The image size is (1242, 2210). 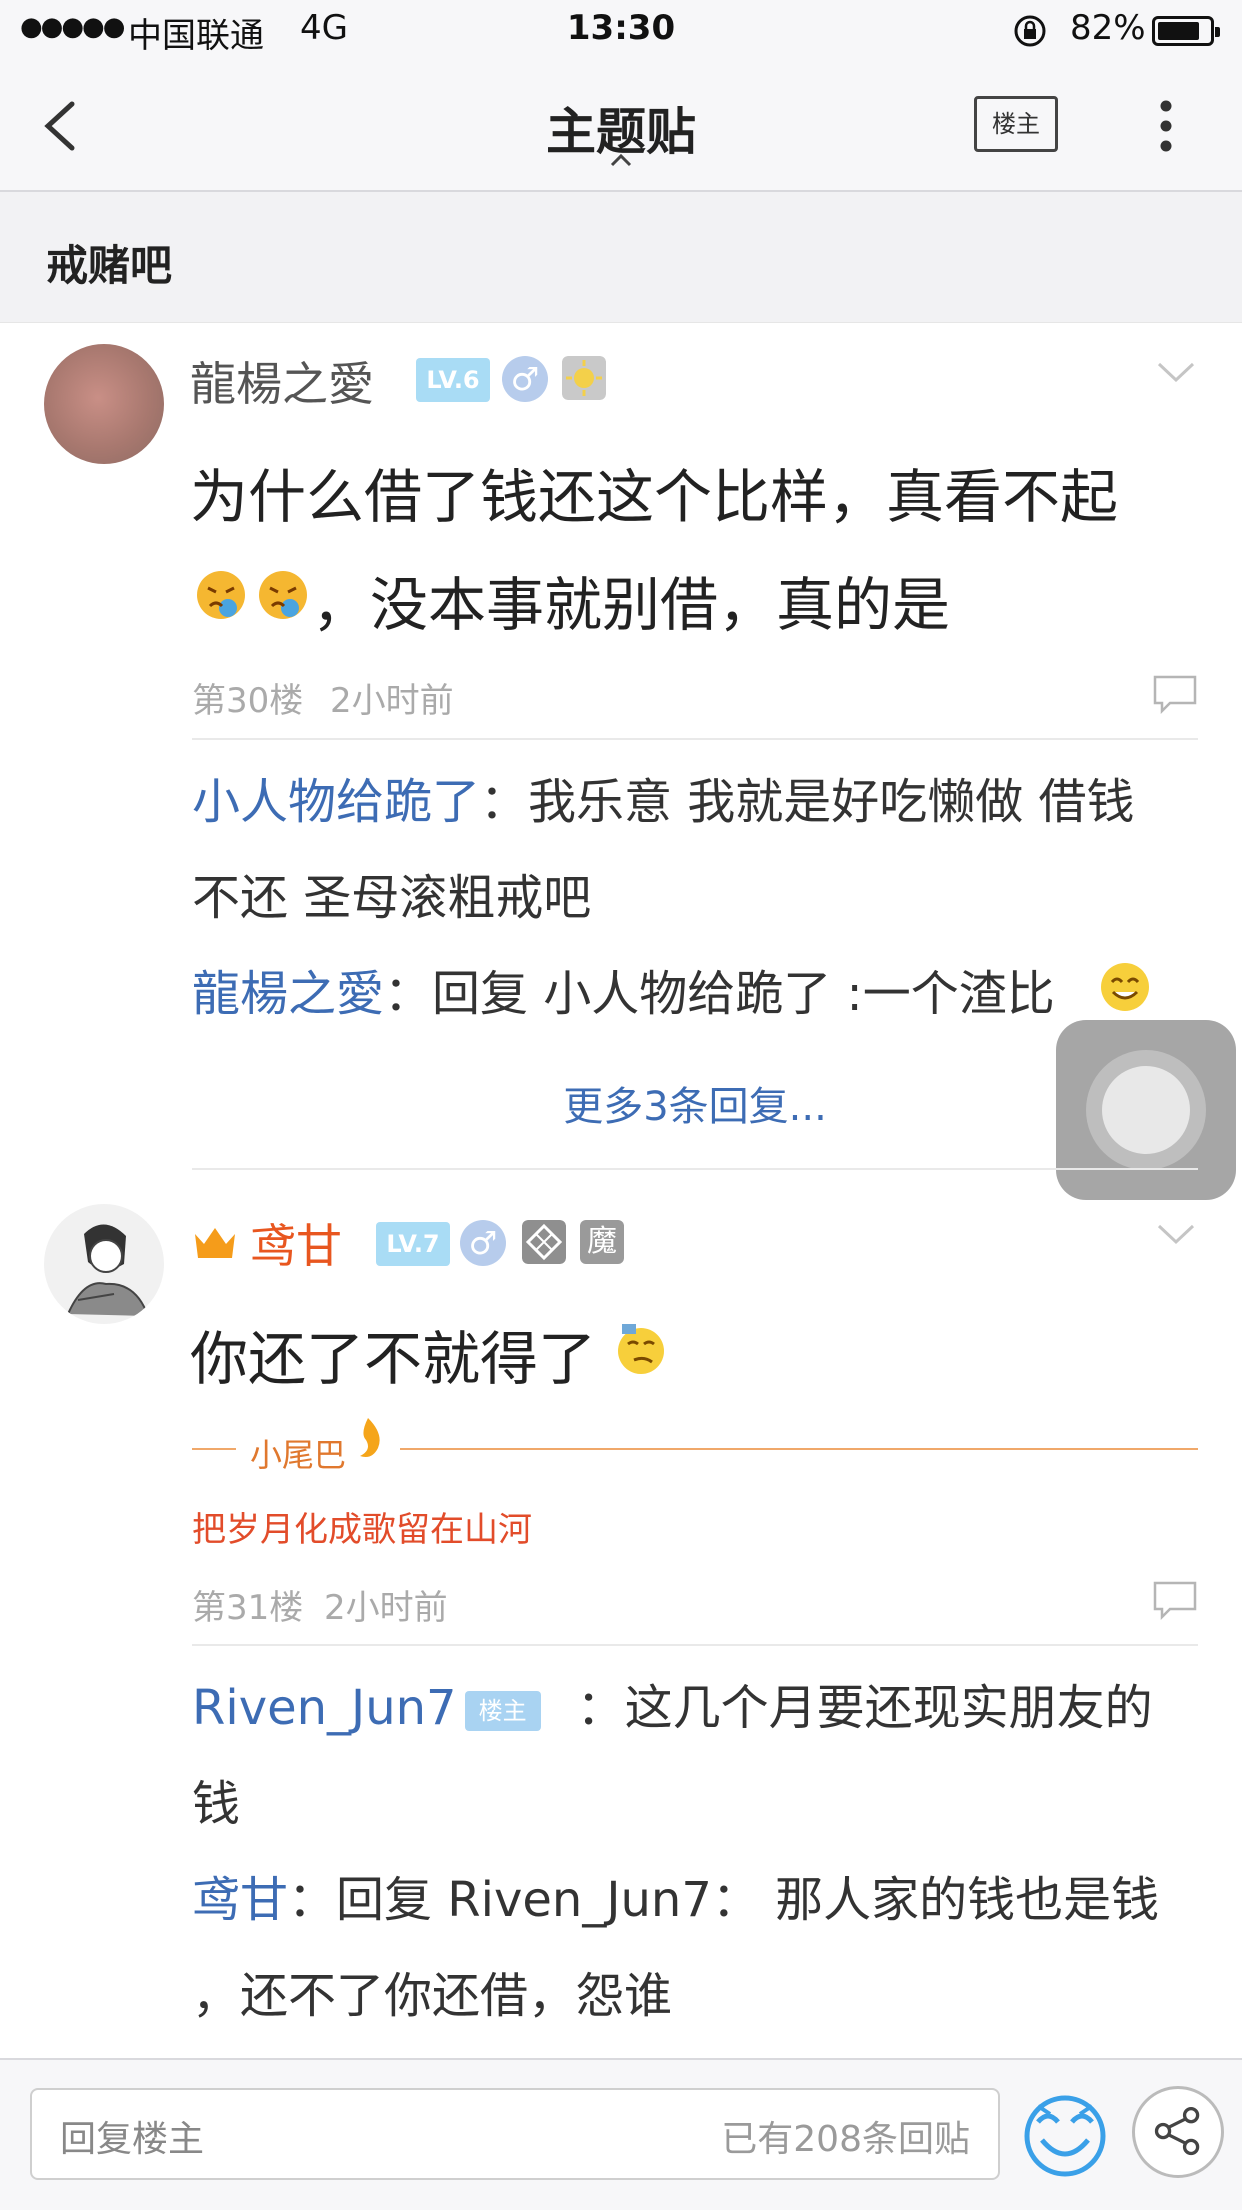 I want to click on share-button, so click(x=1178, y=2132).